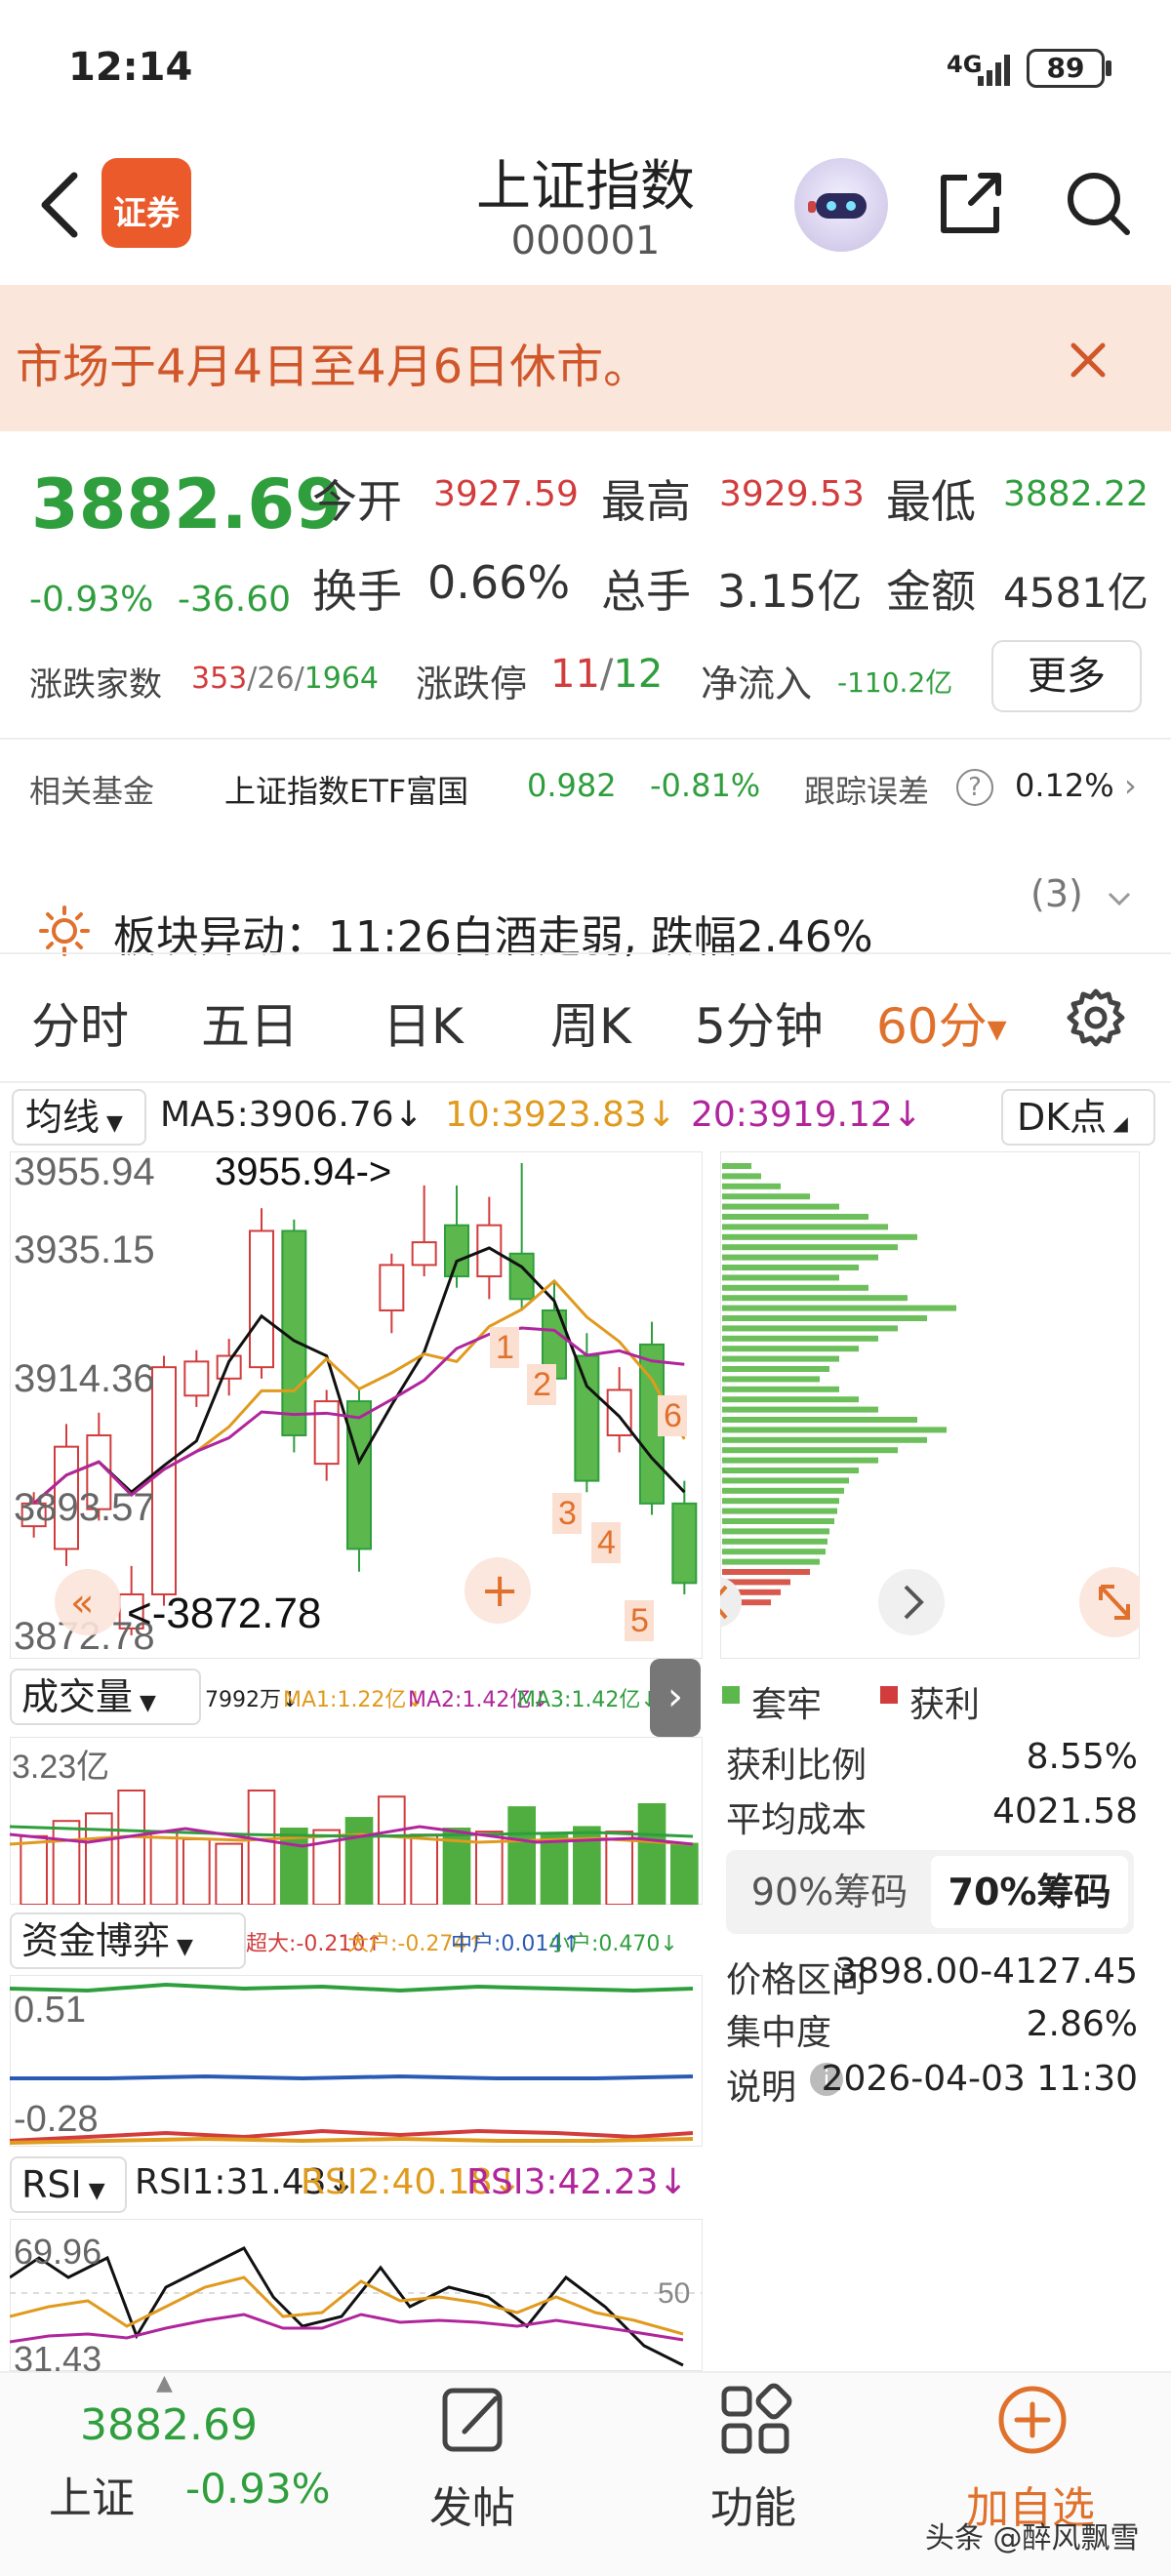 This screenshot has width=1171, height=2576. What do you see at coordinates (911, 1602) in the screenshot?
I see `chevron-right-icon` at bounding box center [911, 1602].